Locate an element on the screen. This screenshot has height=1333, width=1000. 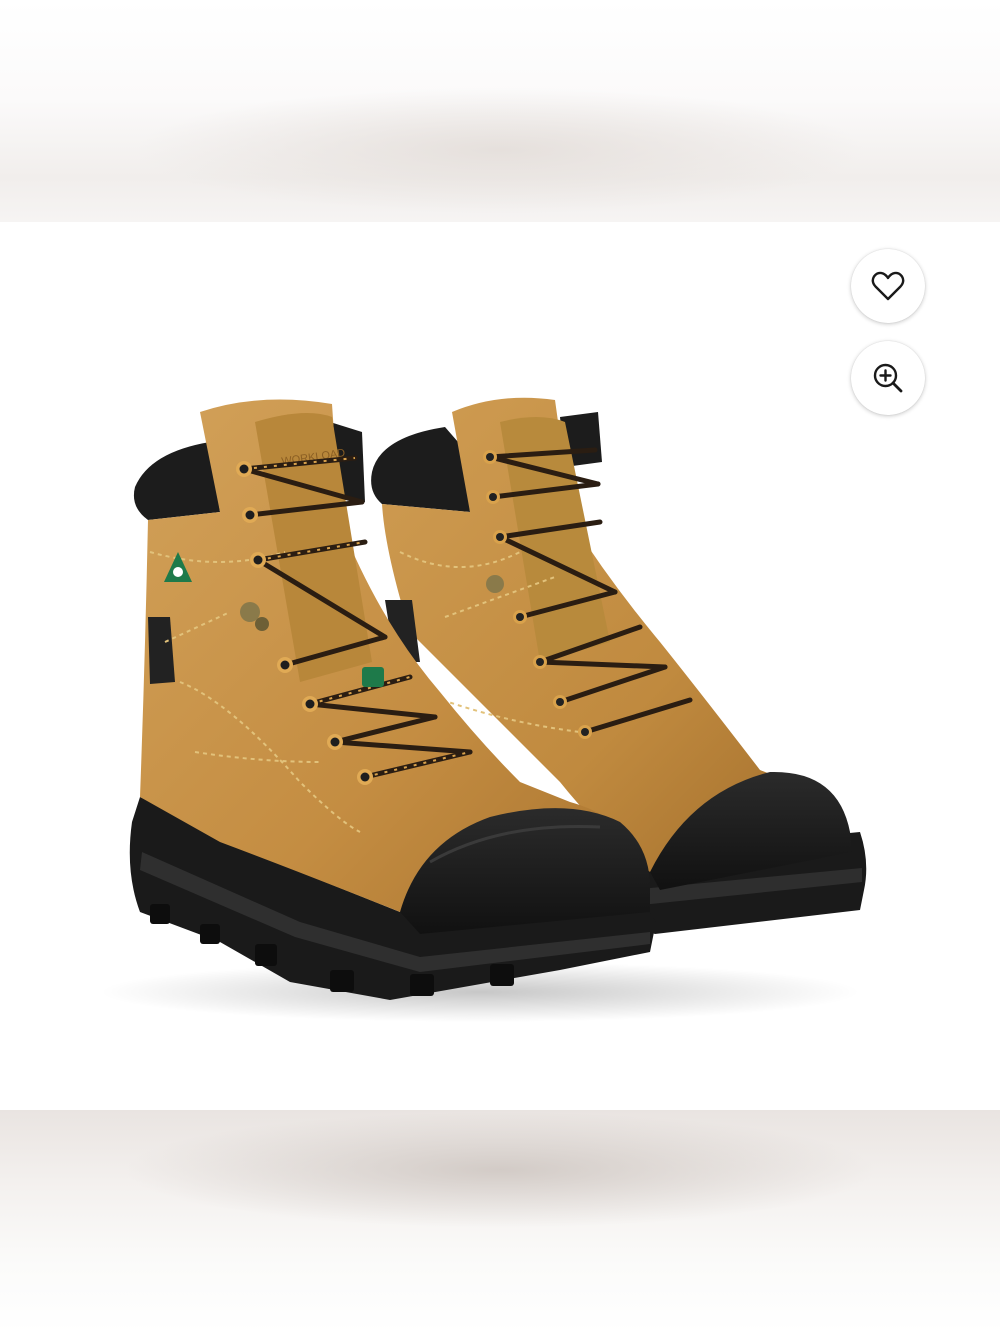
zoom-in-icon is located at coordinates (888, 378).